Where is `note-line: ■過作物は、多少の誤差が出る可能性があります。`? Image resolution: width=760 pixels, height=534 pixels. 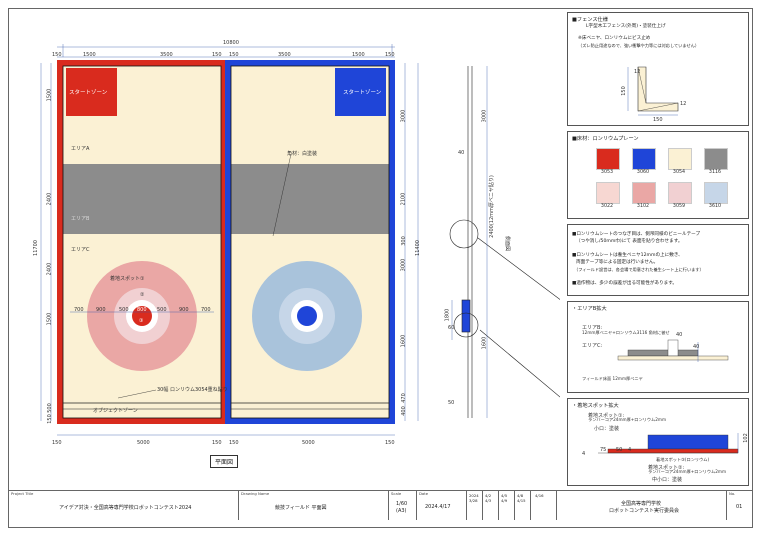
note-line: ■過作物は、多少の誤差が出る可能性があります。 is located at coordinates (624, 283).